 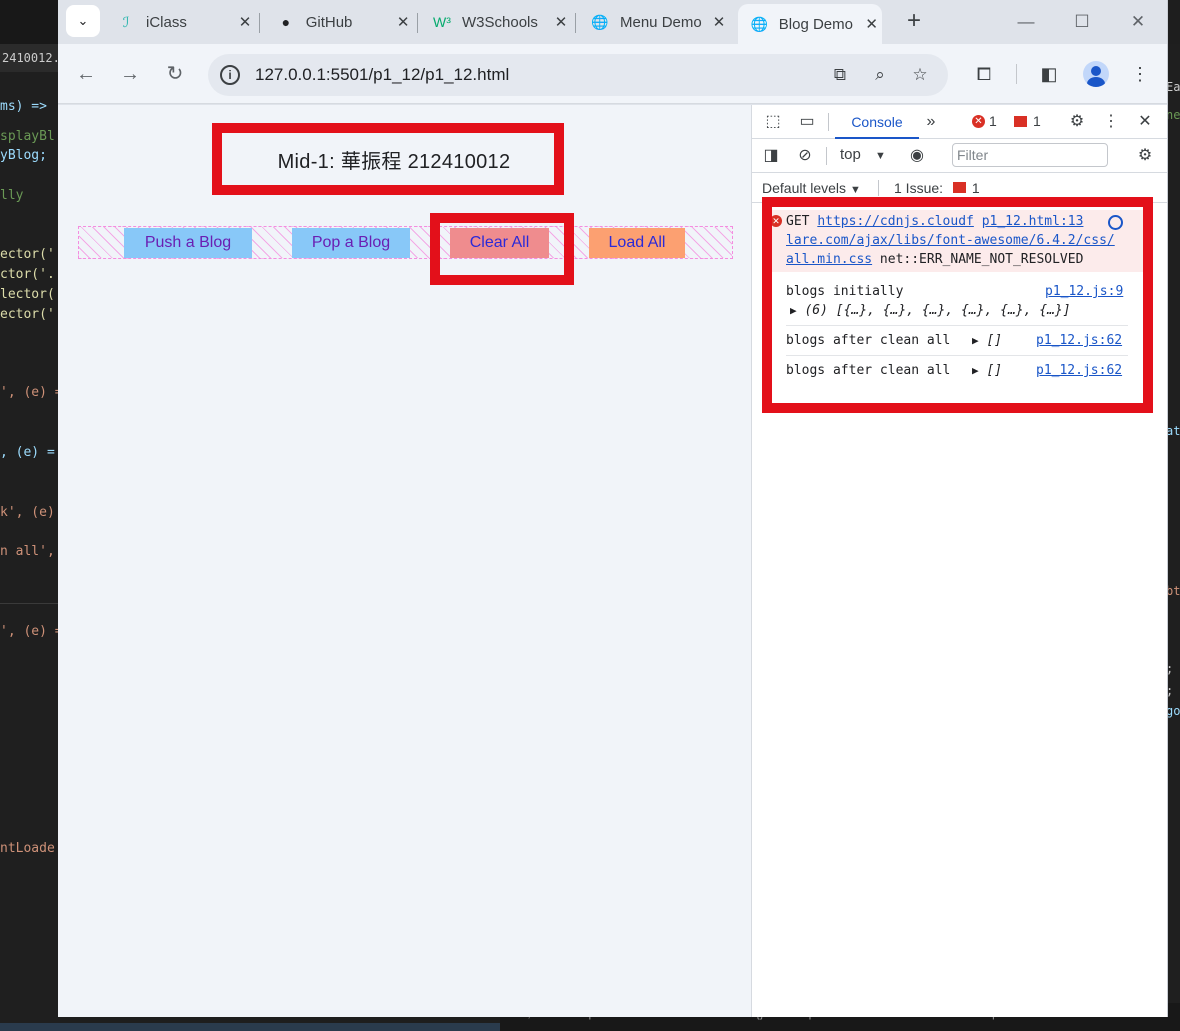 What do you see at coordinates (27, 551) in the screenshot?
I see `code-line: n all',` at bounding box center [27, 551].